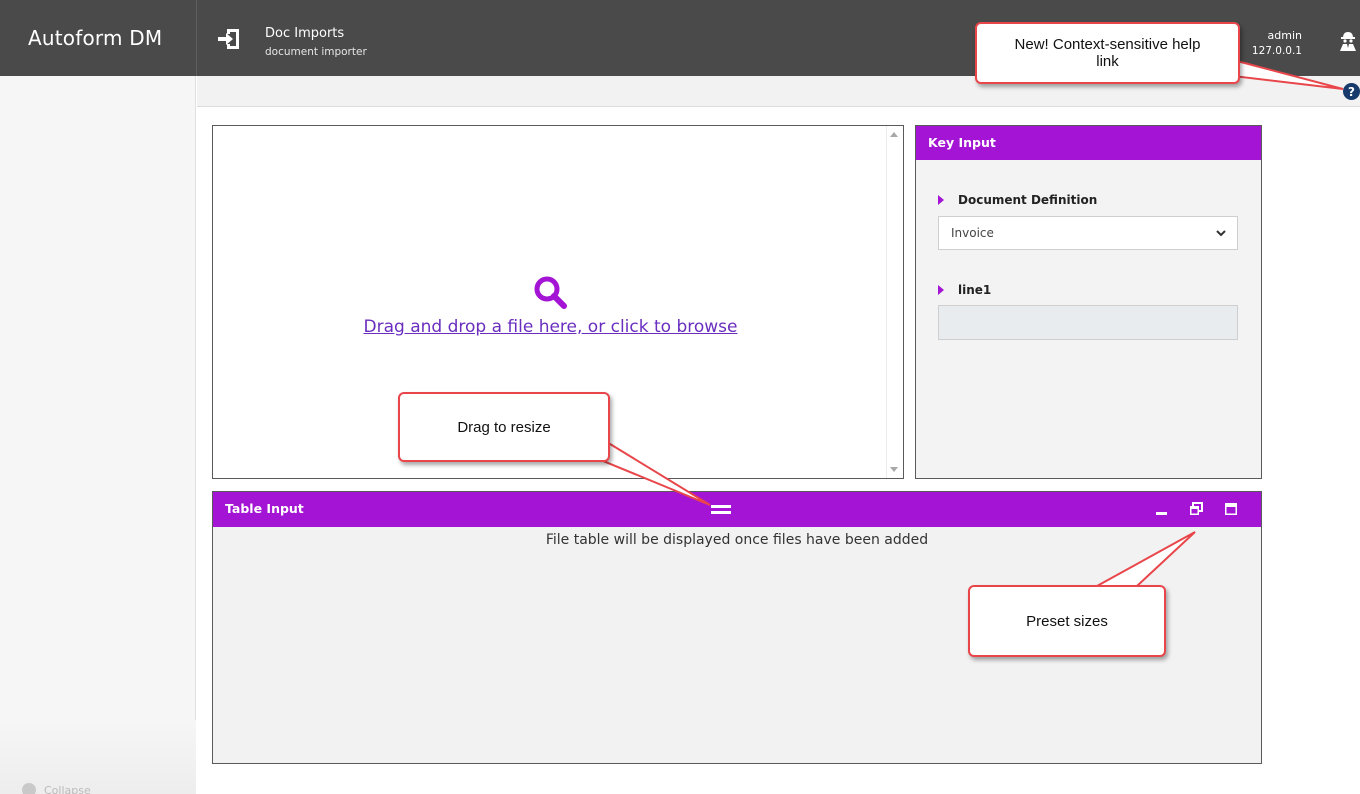  I want to click on help-link-callout: New! Context-sensitive help link, so click(1107, 53).